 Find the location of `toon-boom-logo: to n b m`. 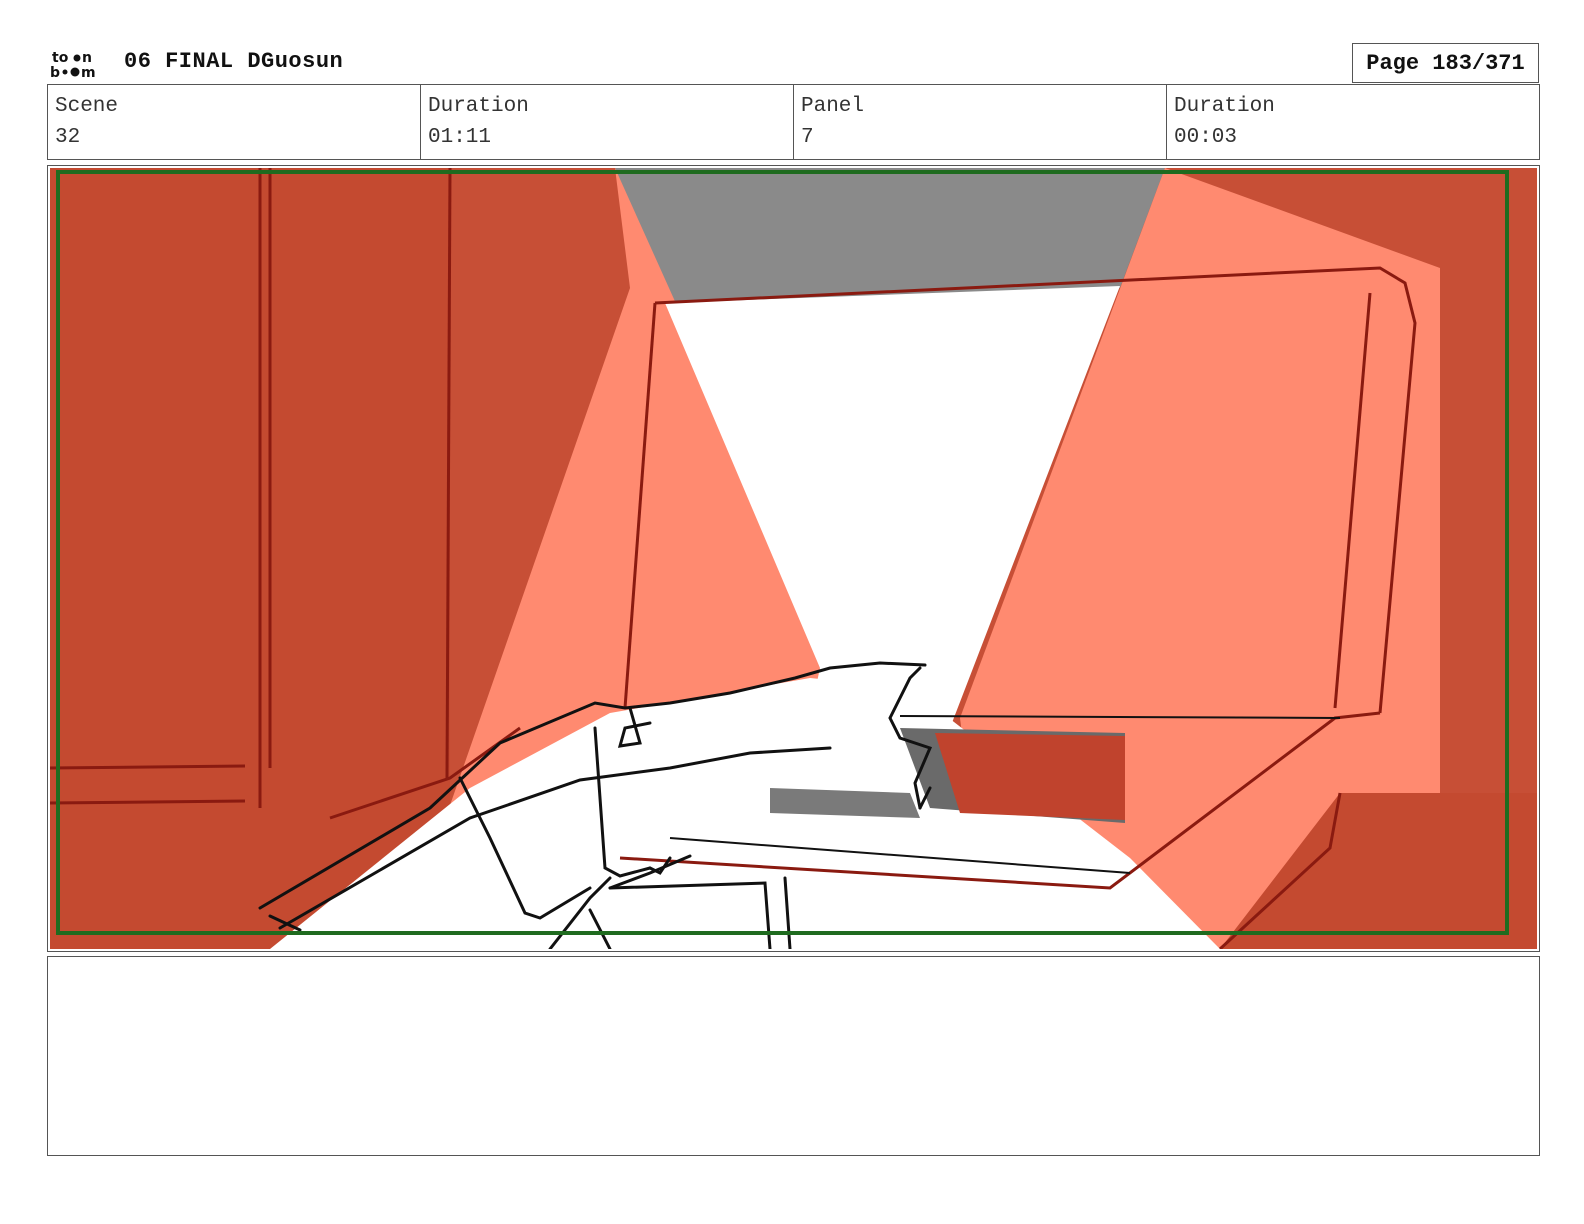

toon-boom-logo: to n b m is located at coordinates (78, 65).